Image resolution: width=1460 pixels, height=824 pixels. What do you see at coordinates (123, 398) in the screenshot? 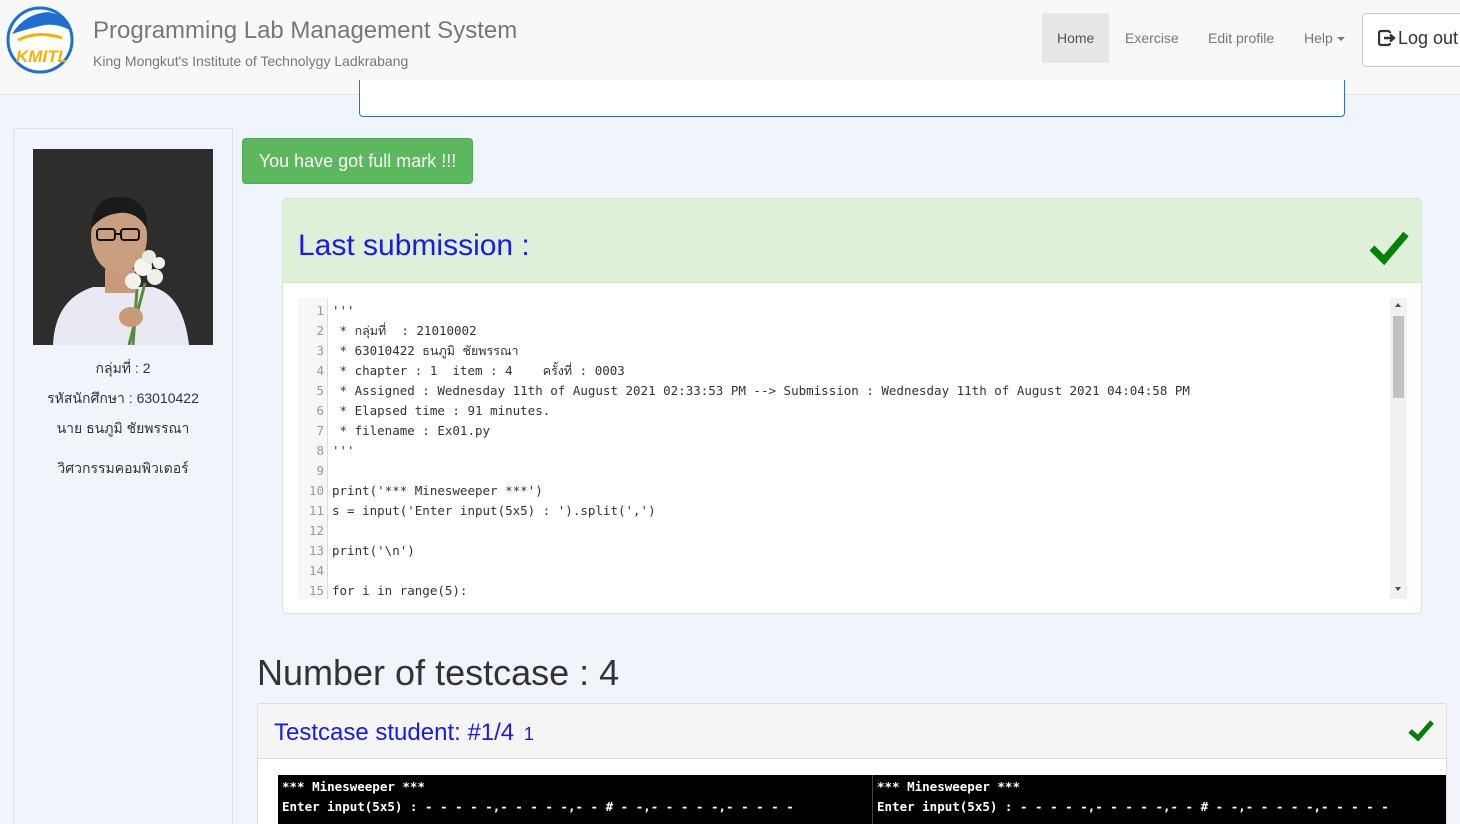
I see `profile-student-id: รหัสนักศึกษา : 63010422` at bounding box center [123, 398].